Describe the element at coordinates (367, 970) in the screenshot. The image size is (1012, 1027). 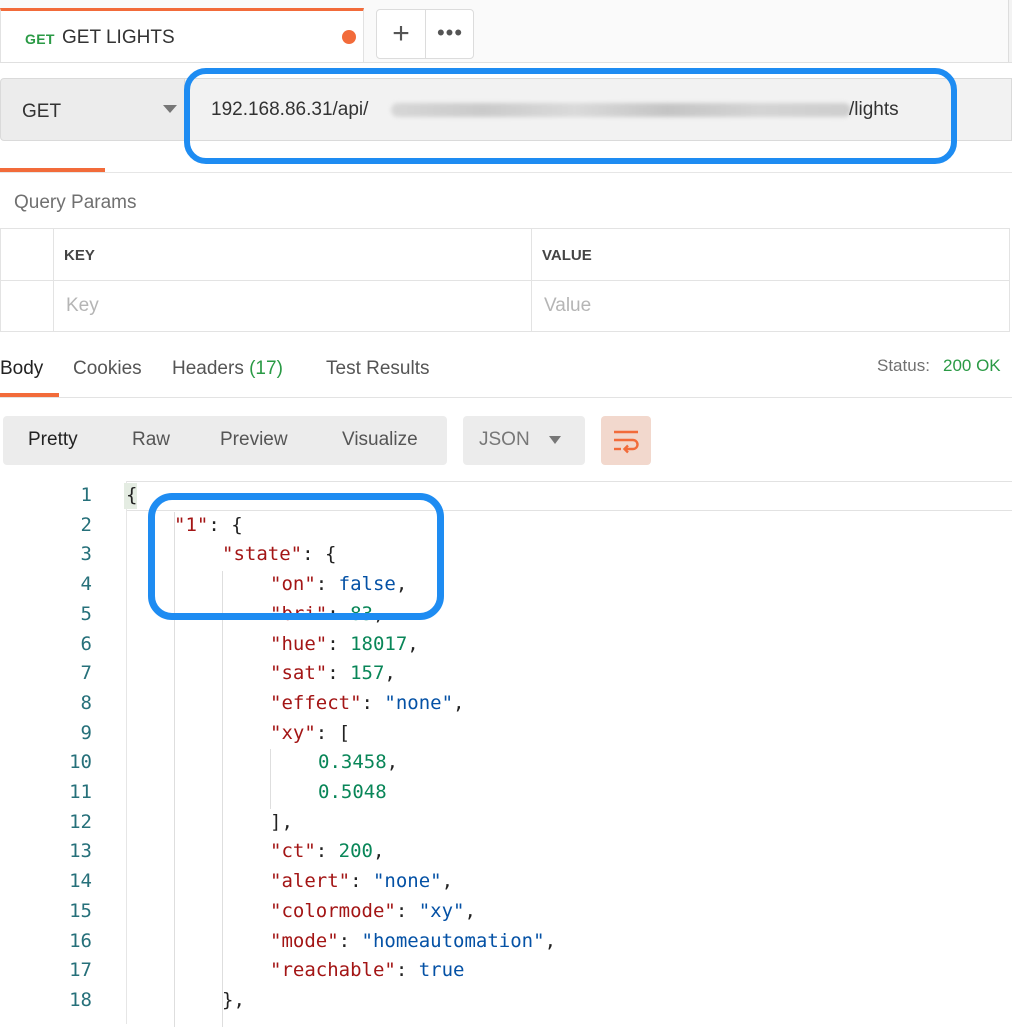
I see `code-line: "reachable": true` at that location.